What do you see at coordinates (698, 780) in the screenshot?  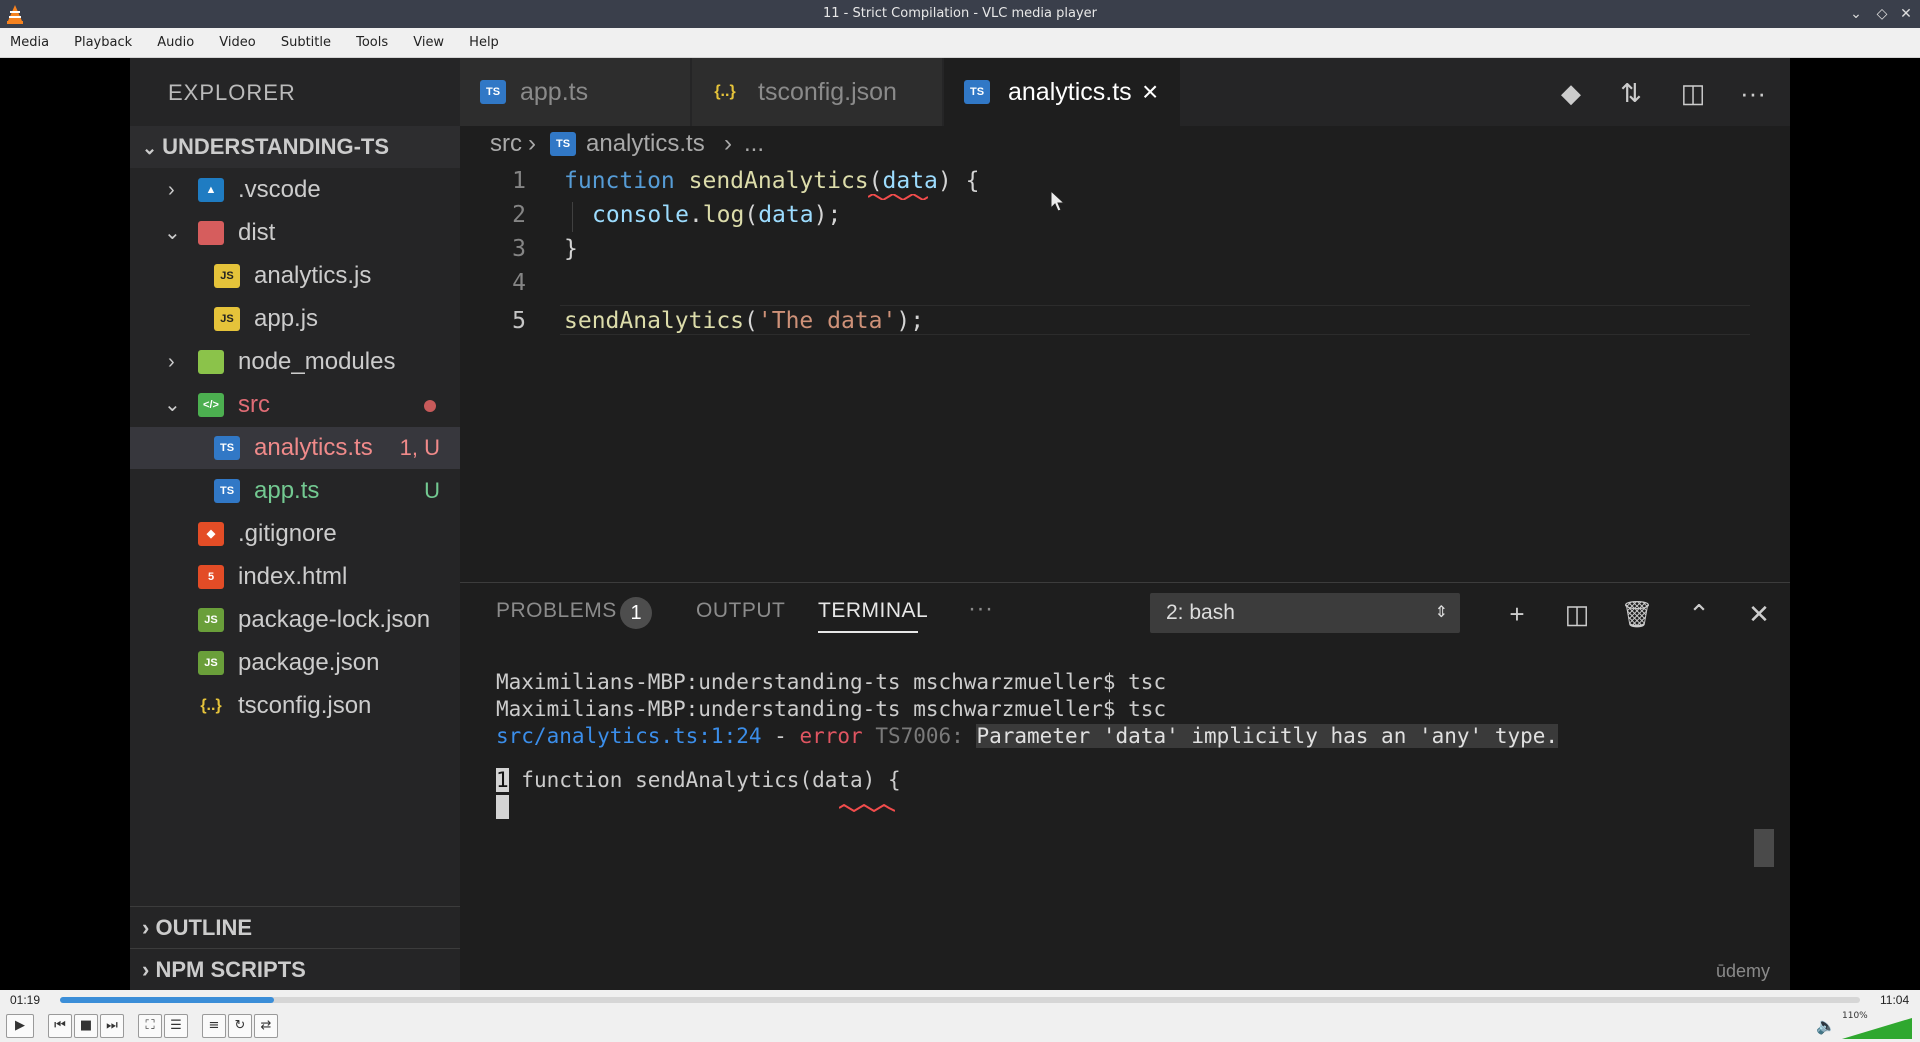 I see `terminal-source-line: 1 function sendAnalytics(data) {` at bounding box center [698, 780].